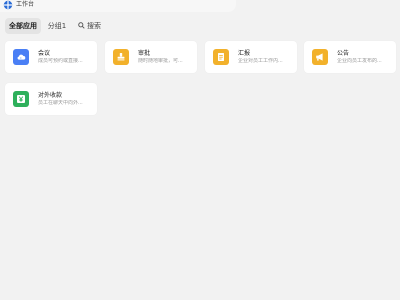  I want to click on tab-group-1: 分组1, so click(57, 26).